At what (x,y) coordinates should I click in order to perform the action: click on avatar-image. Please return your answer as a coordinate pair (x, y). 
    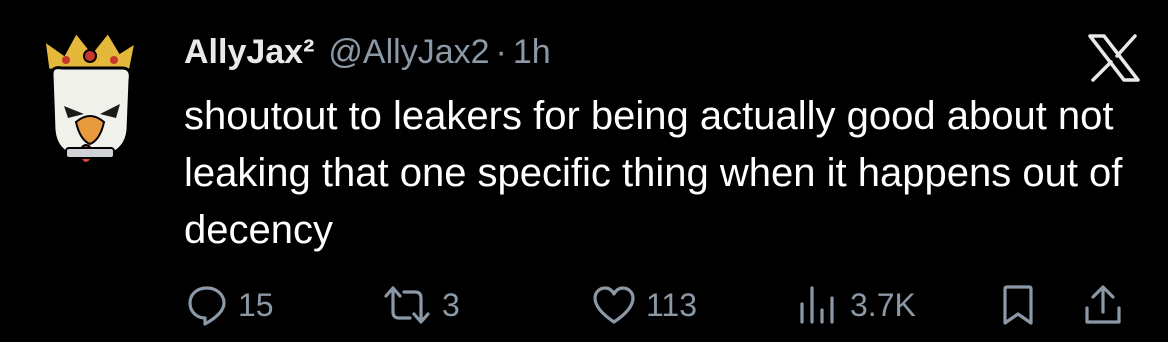
    Looking at the image, I should click on (90, 96).